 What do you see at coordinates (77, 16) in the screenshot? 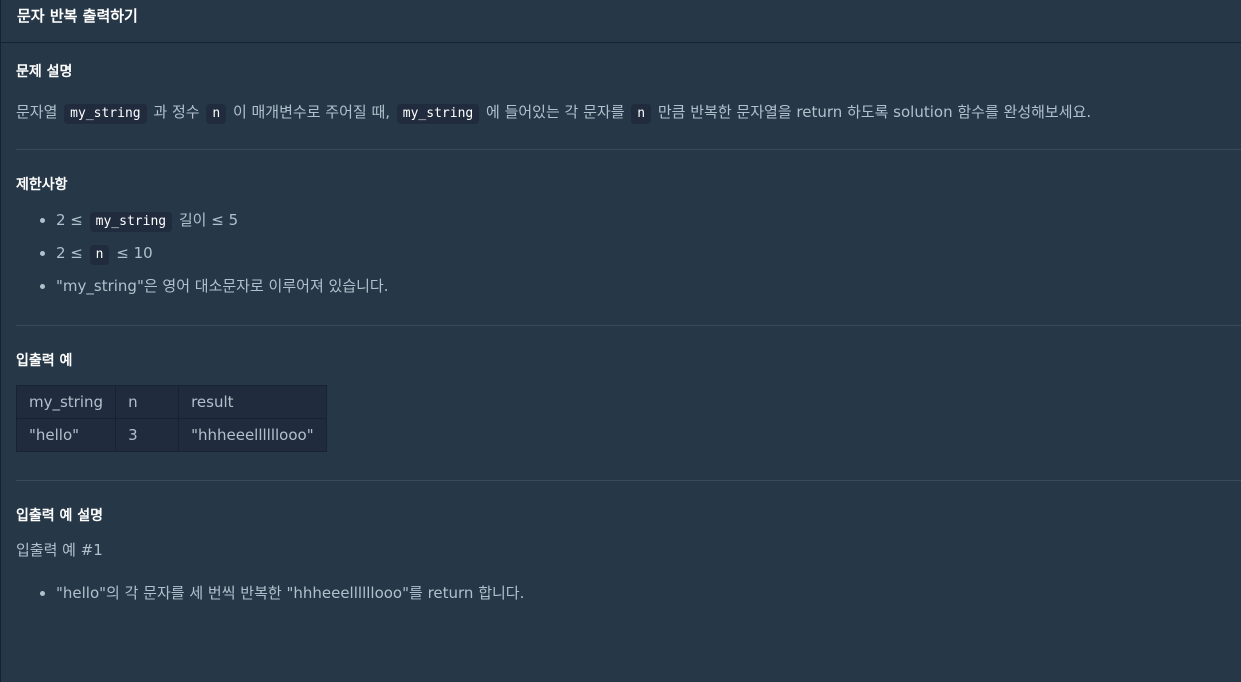
I see `page-title: 문자 반복 출력하기` at bounding box center [77, 16].